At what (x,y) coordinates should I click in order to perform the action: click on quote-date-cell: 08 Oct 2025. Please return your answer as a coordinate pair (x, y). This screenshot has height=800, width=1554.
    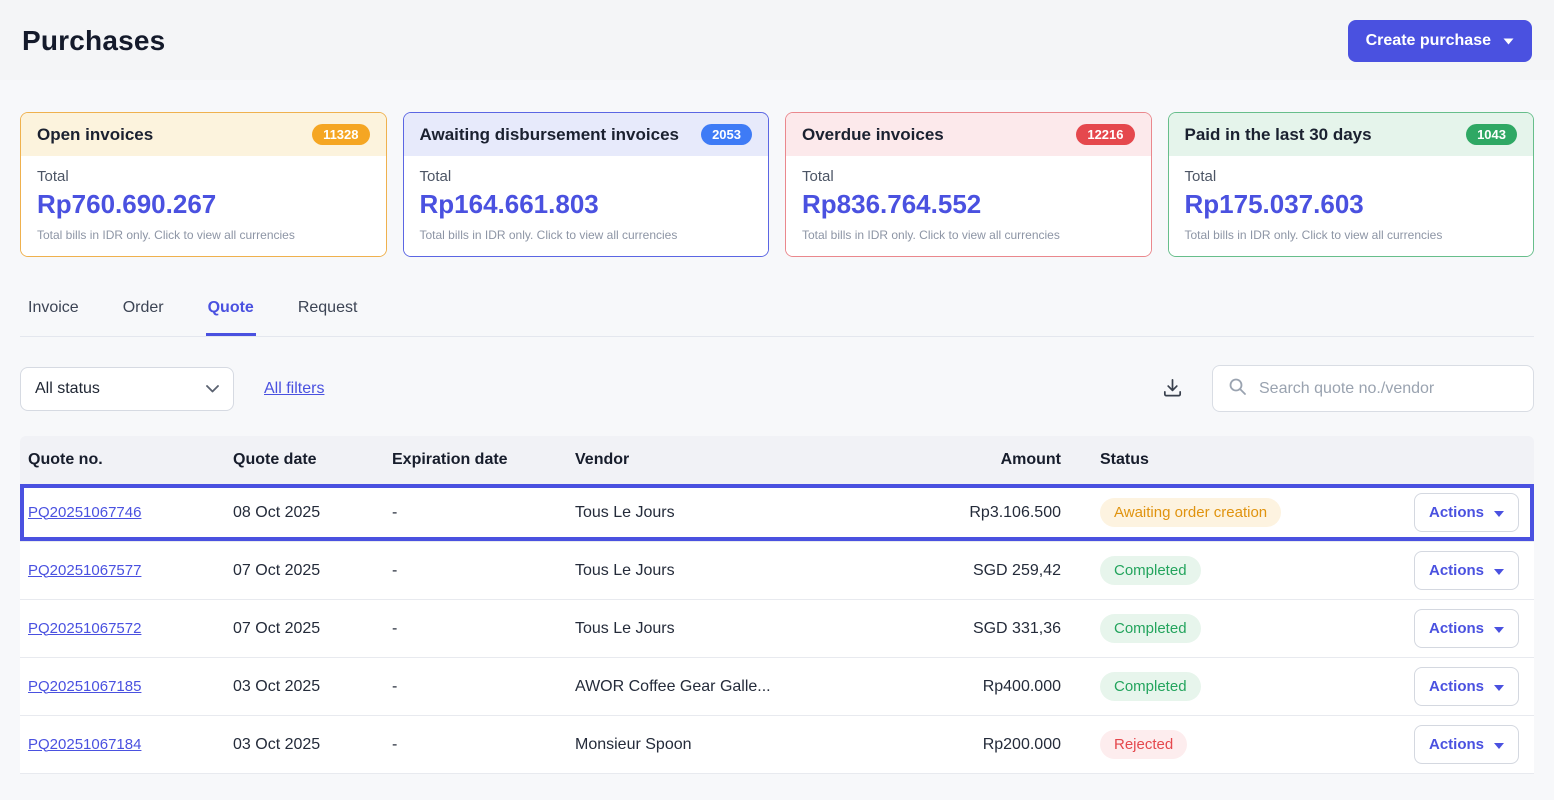
    Looking at the image, I should click on (277, 512).